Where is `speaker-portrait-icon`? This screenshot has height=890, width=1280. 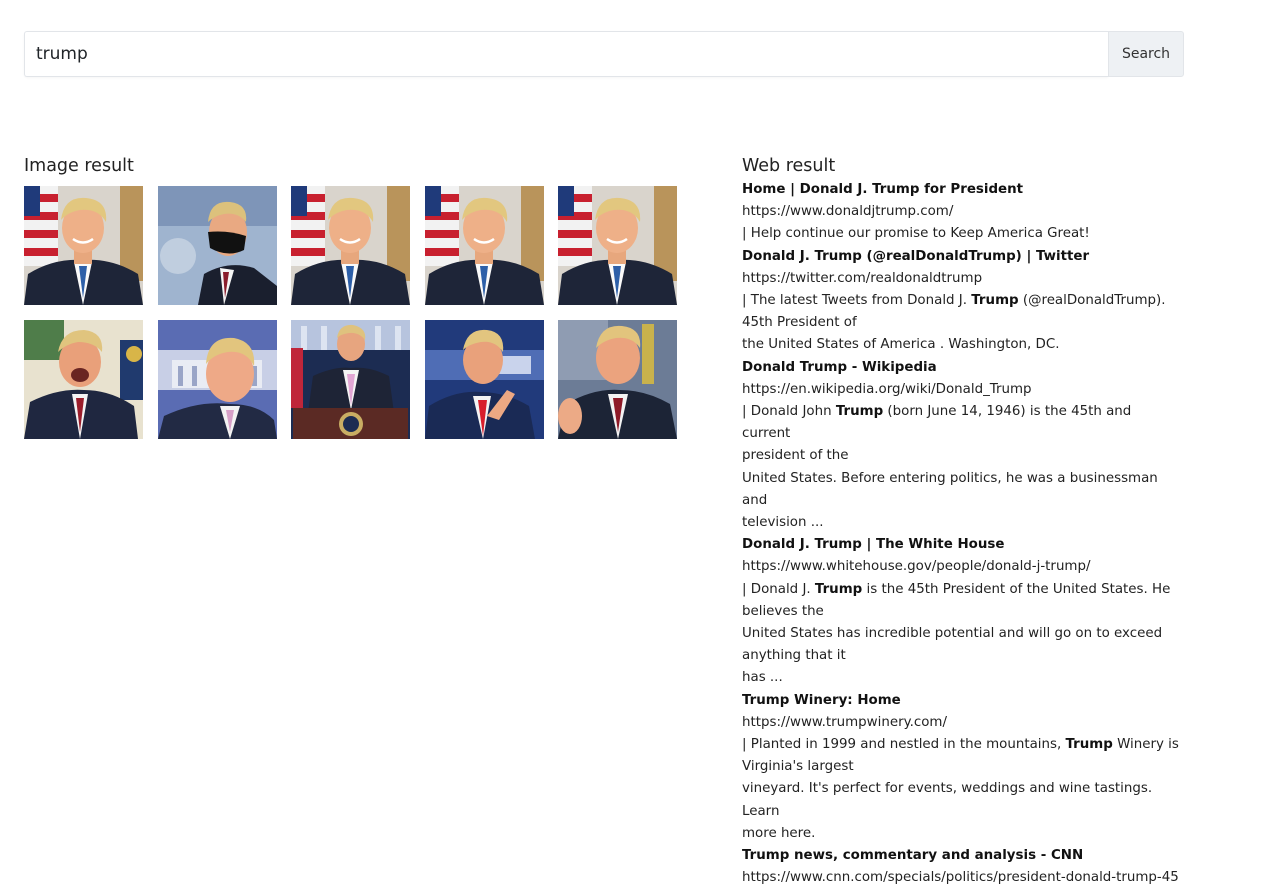
speaker-portrait-icon is located at coordinates (83, 379).